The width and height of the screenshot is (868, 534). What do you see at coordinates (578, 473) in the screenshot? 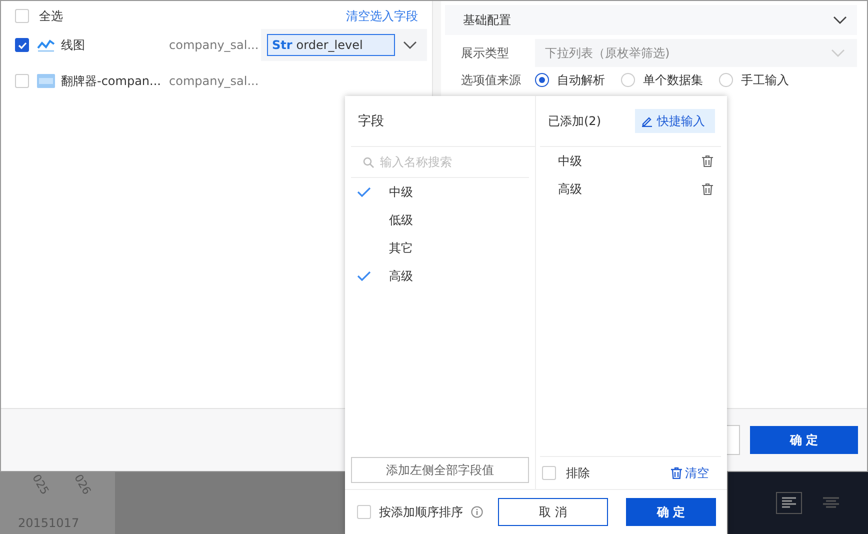
I see `exclude-label: 排除` at bounding box center [578, 473].